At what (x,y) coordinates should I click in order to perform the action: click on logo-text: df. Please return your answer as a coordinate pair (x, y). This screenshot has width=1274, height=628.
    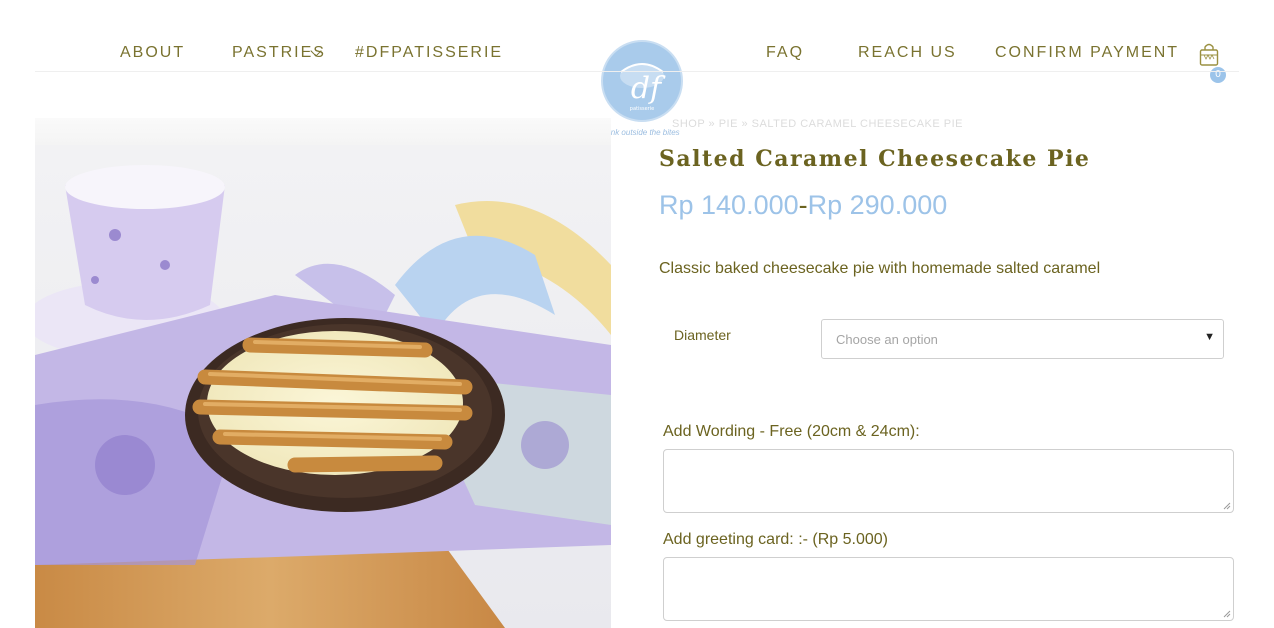
    Looking at the image, I should click on (648, 88).